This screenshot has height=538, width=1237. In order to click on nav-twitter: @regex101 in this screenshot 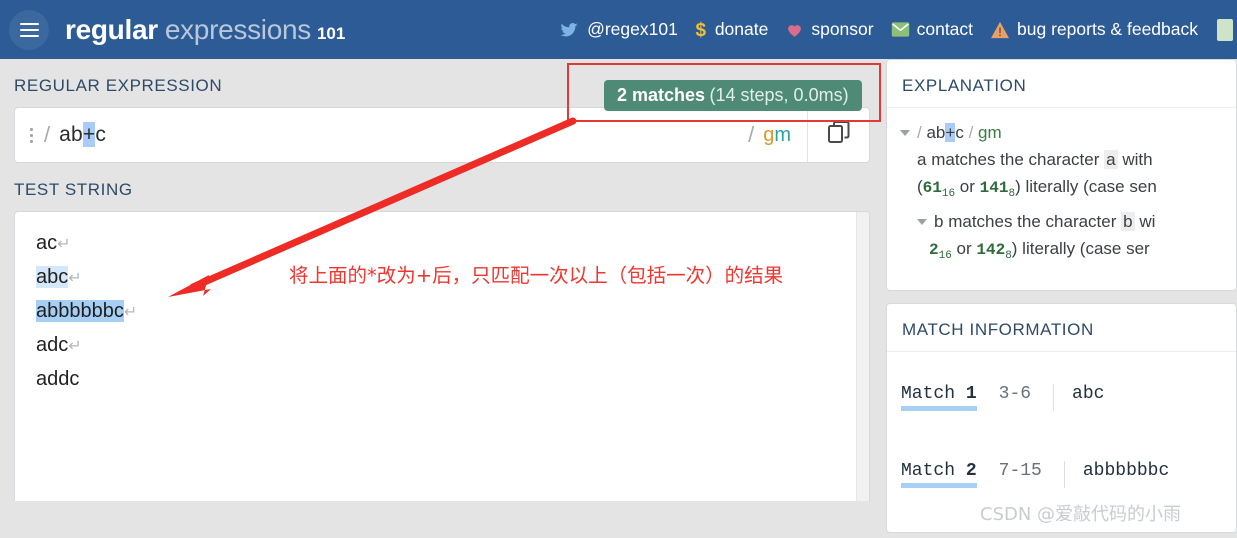, I will do `click(618, 29)`.